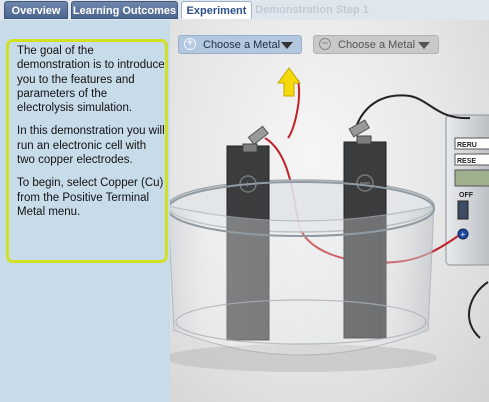  I want to click on pointer-arrow-icon, so click(289, 82).